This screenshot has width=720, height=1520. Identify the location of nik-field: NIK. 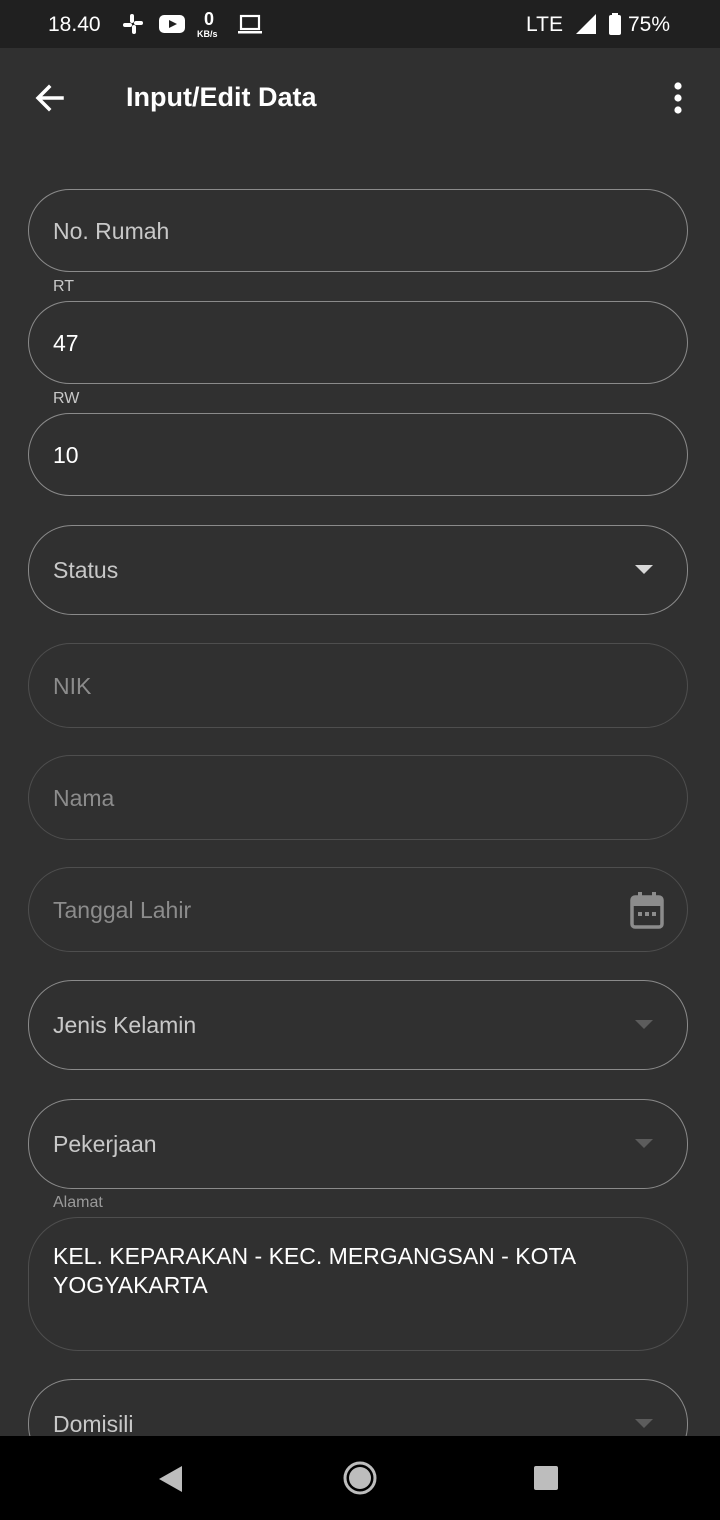
(358, 685).